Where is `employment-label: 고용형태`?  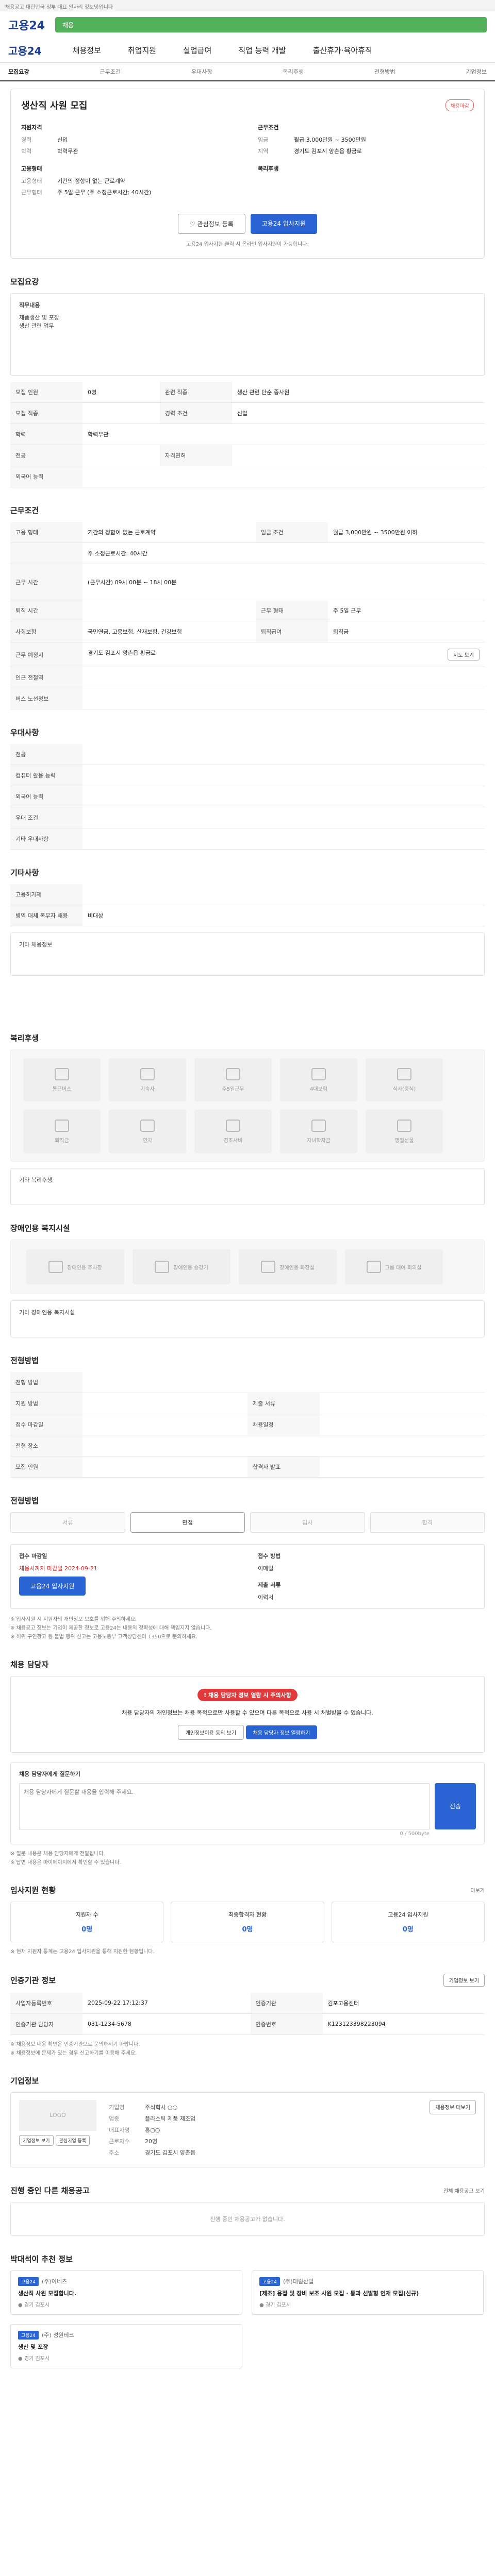 employment-label: 고용형태 is located at coordinates (31, 181).